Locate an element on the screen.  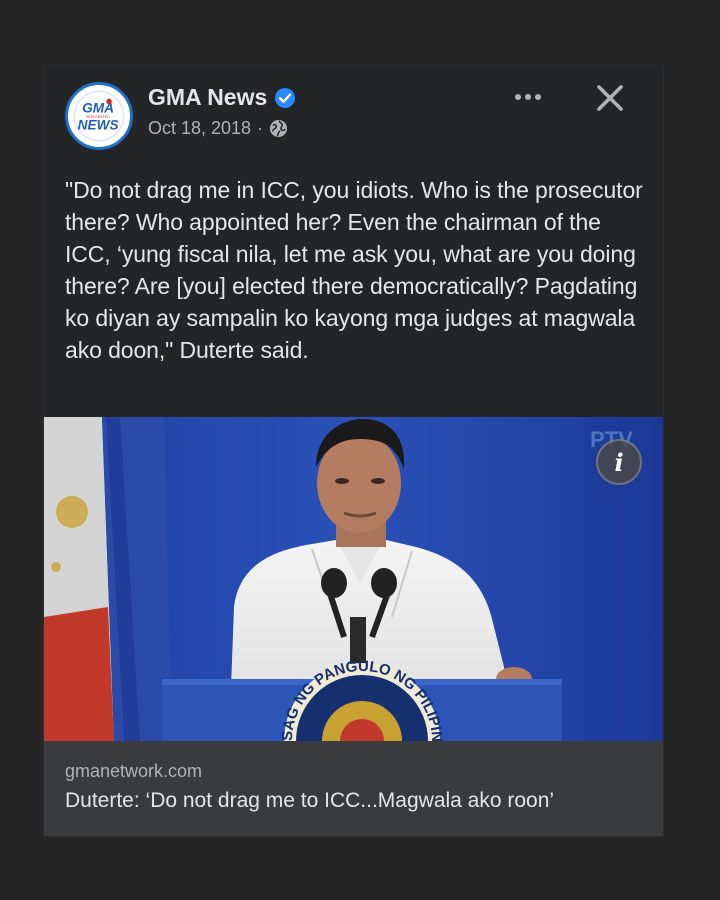
page-name-row: GMA News is located at coordinates (222, 97).